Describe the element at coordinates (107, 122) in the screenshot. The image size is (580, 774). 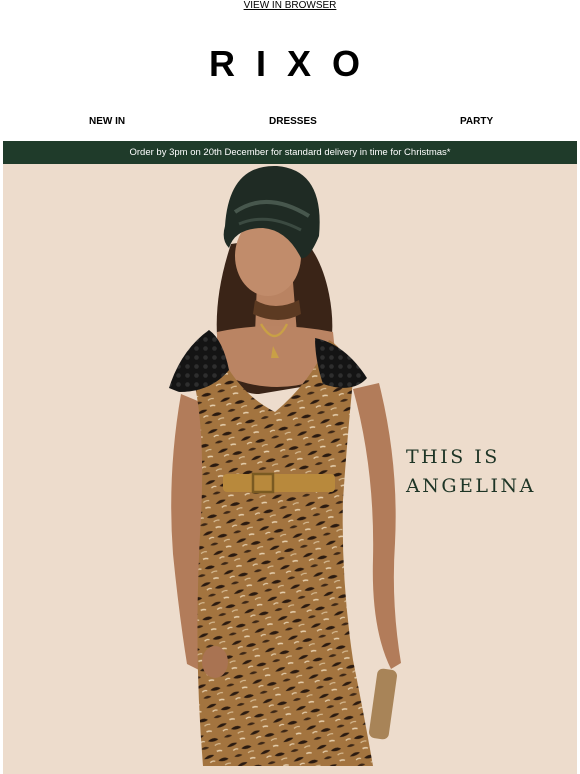
I see `nav-new-in: NEW IN` at that location.